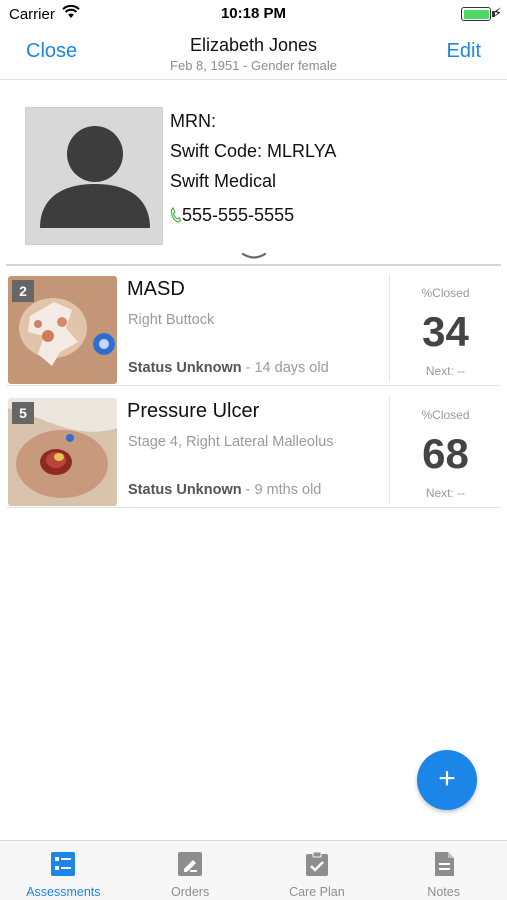 The height and width of the screenshot is (900, 507). I want to click on tab-label: Orders, so click(190, 892).